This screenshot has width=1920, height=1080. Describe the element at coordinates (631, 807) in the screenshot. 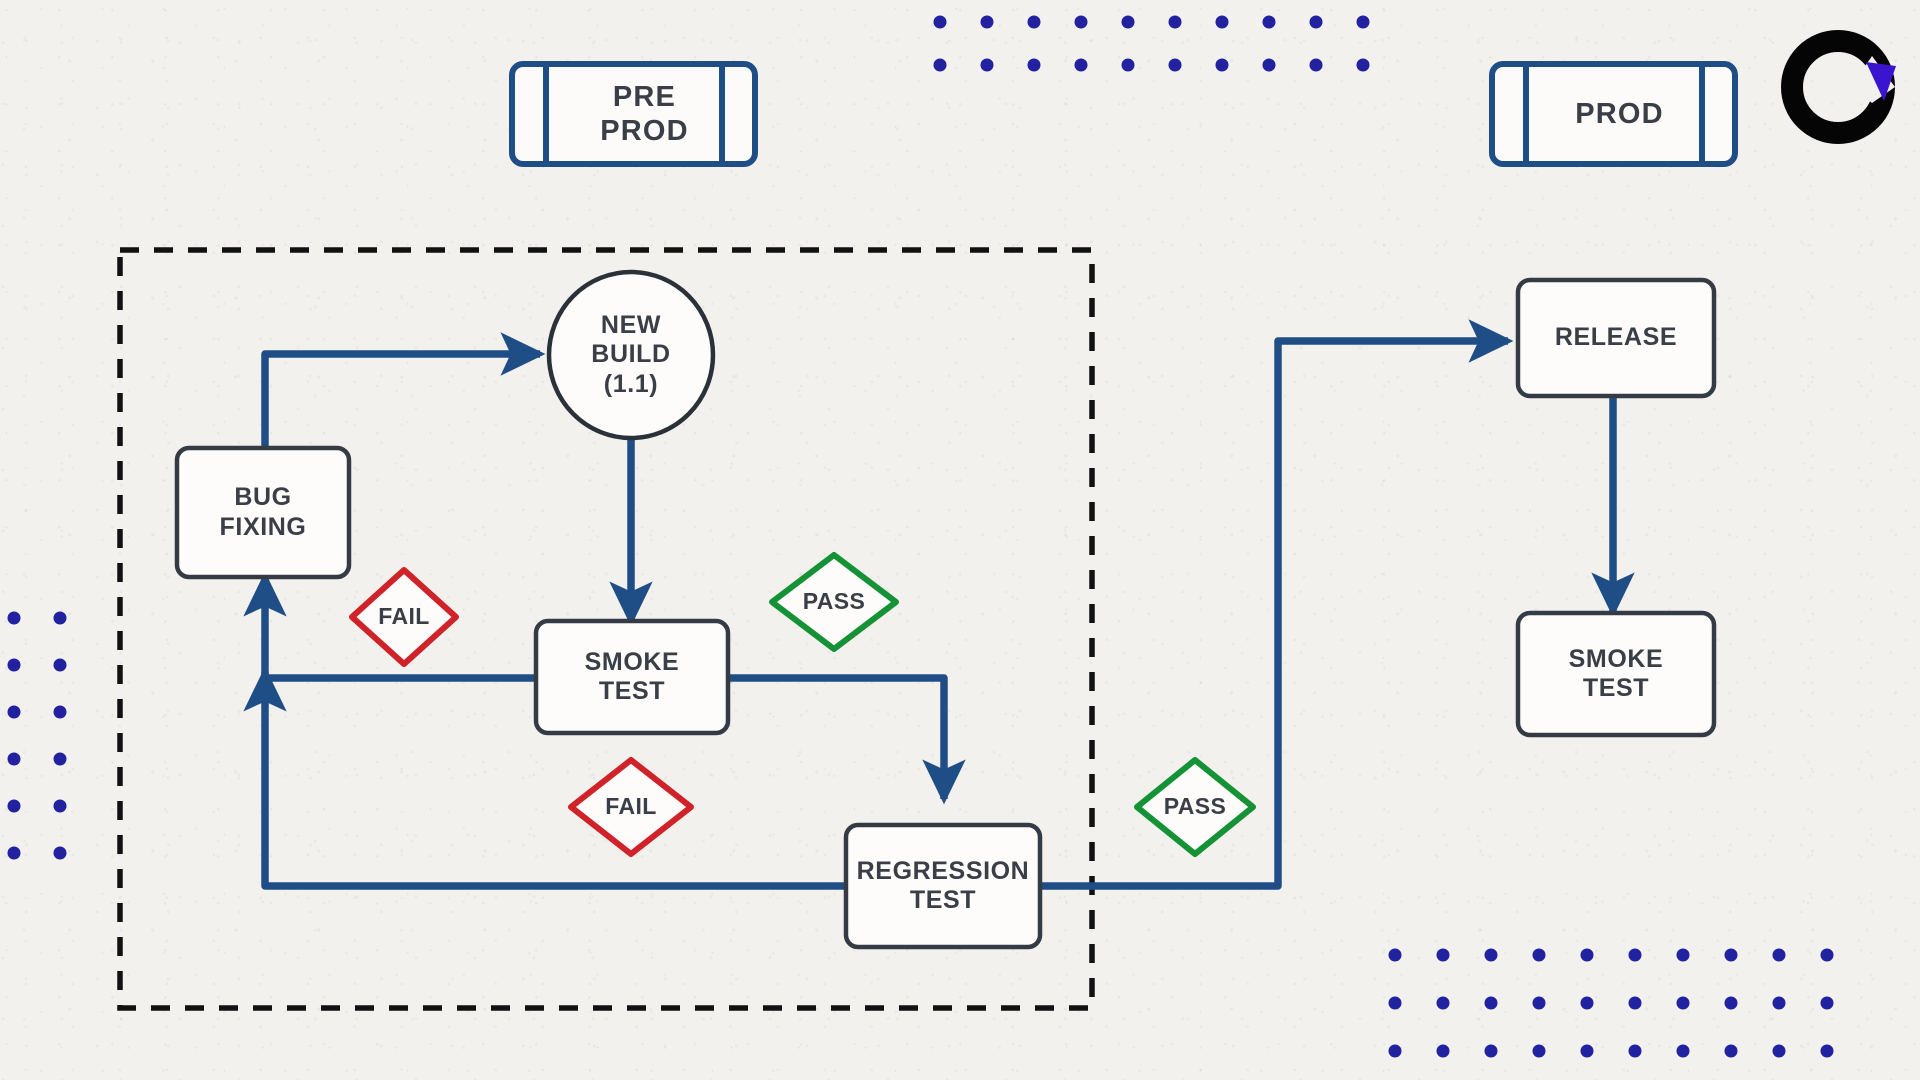

I see `decision-fail-regression` at that location.